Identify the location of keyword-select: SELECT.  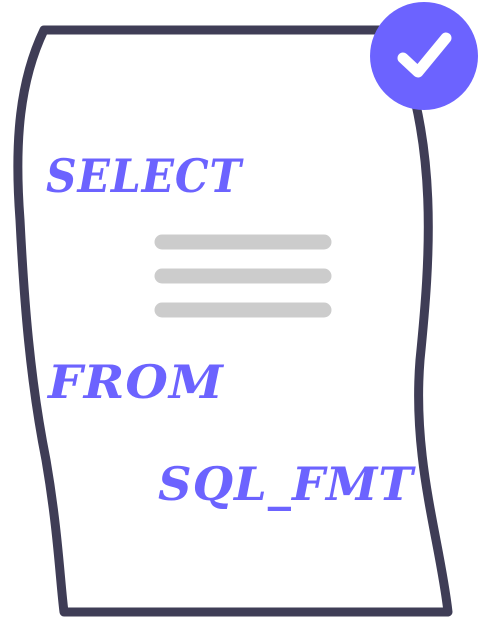
(145, 176).